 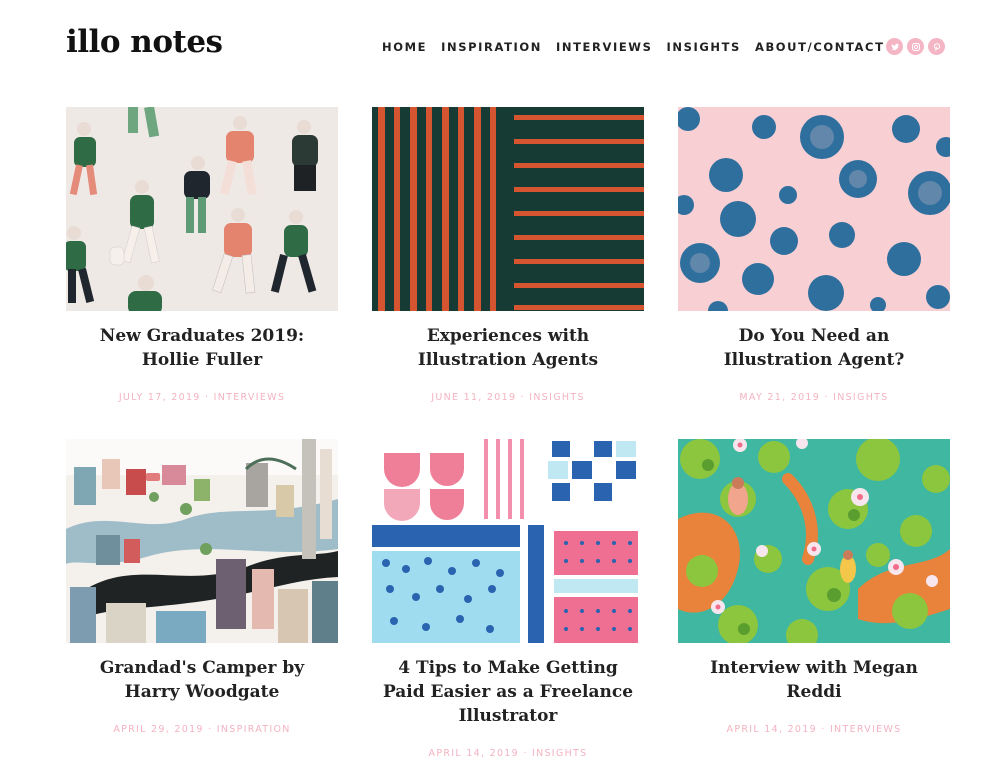 What do you see at coordinates (144, 42) in the screenshot?
I see `site-logo: illo notes` at bounding box center [144, 42].